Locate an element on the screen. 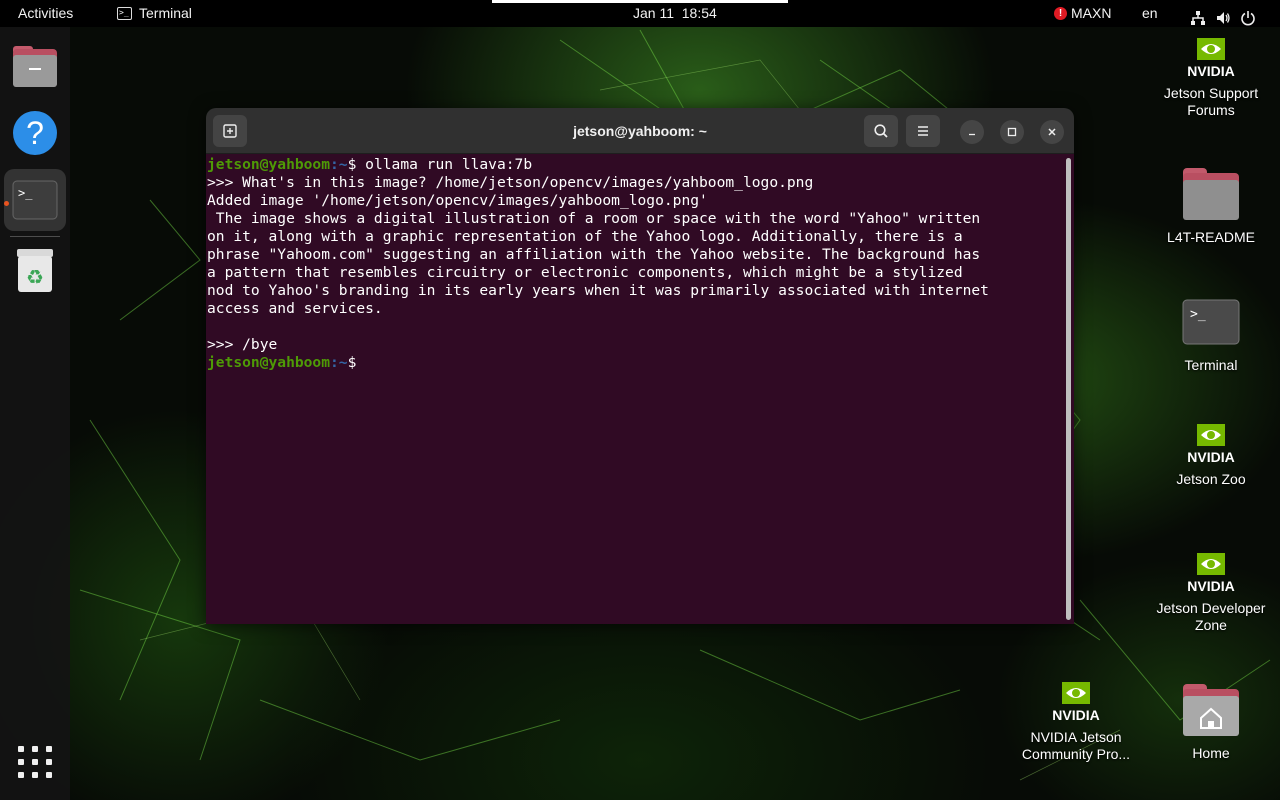  help-icon: ? is located at coordinates (35, 133).